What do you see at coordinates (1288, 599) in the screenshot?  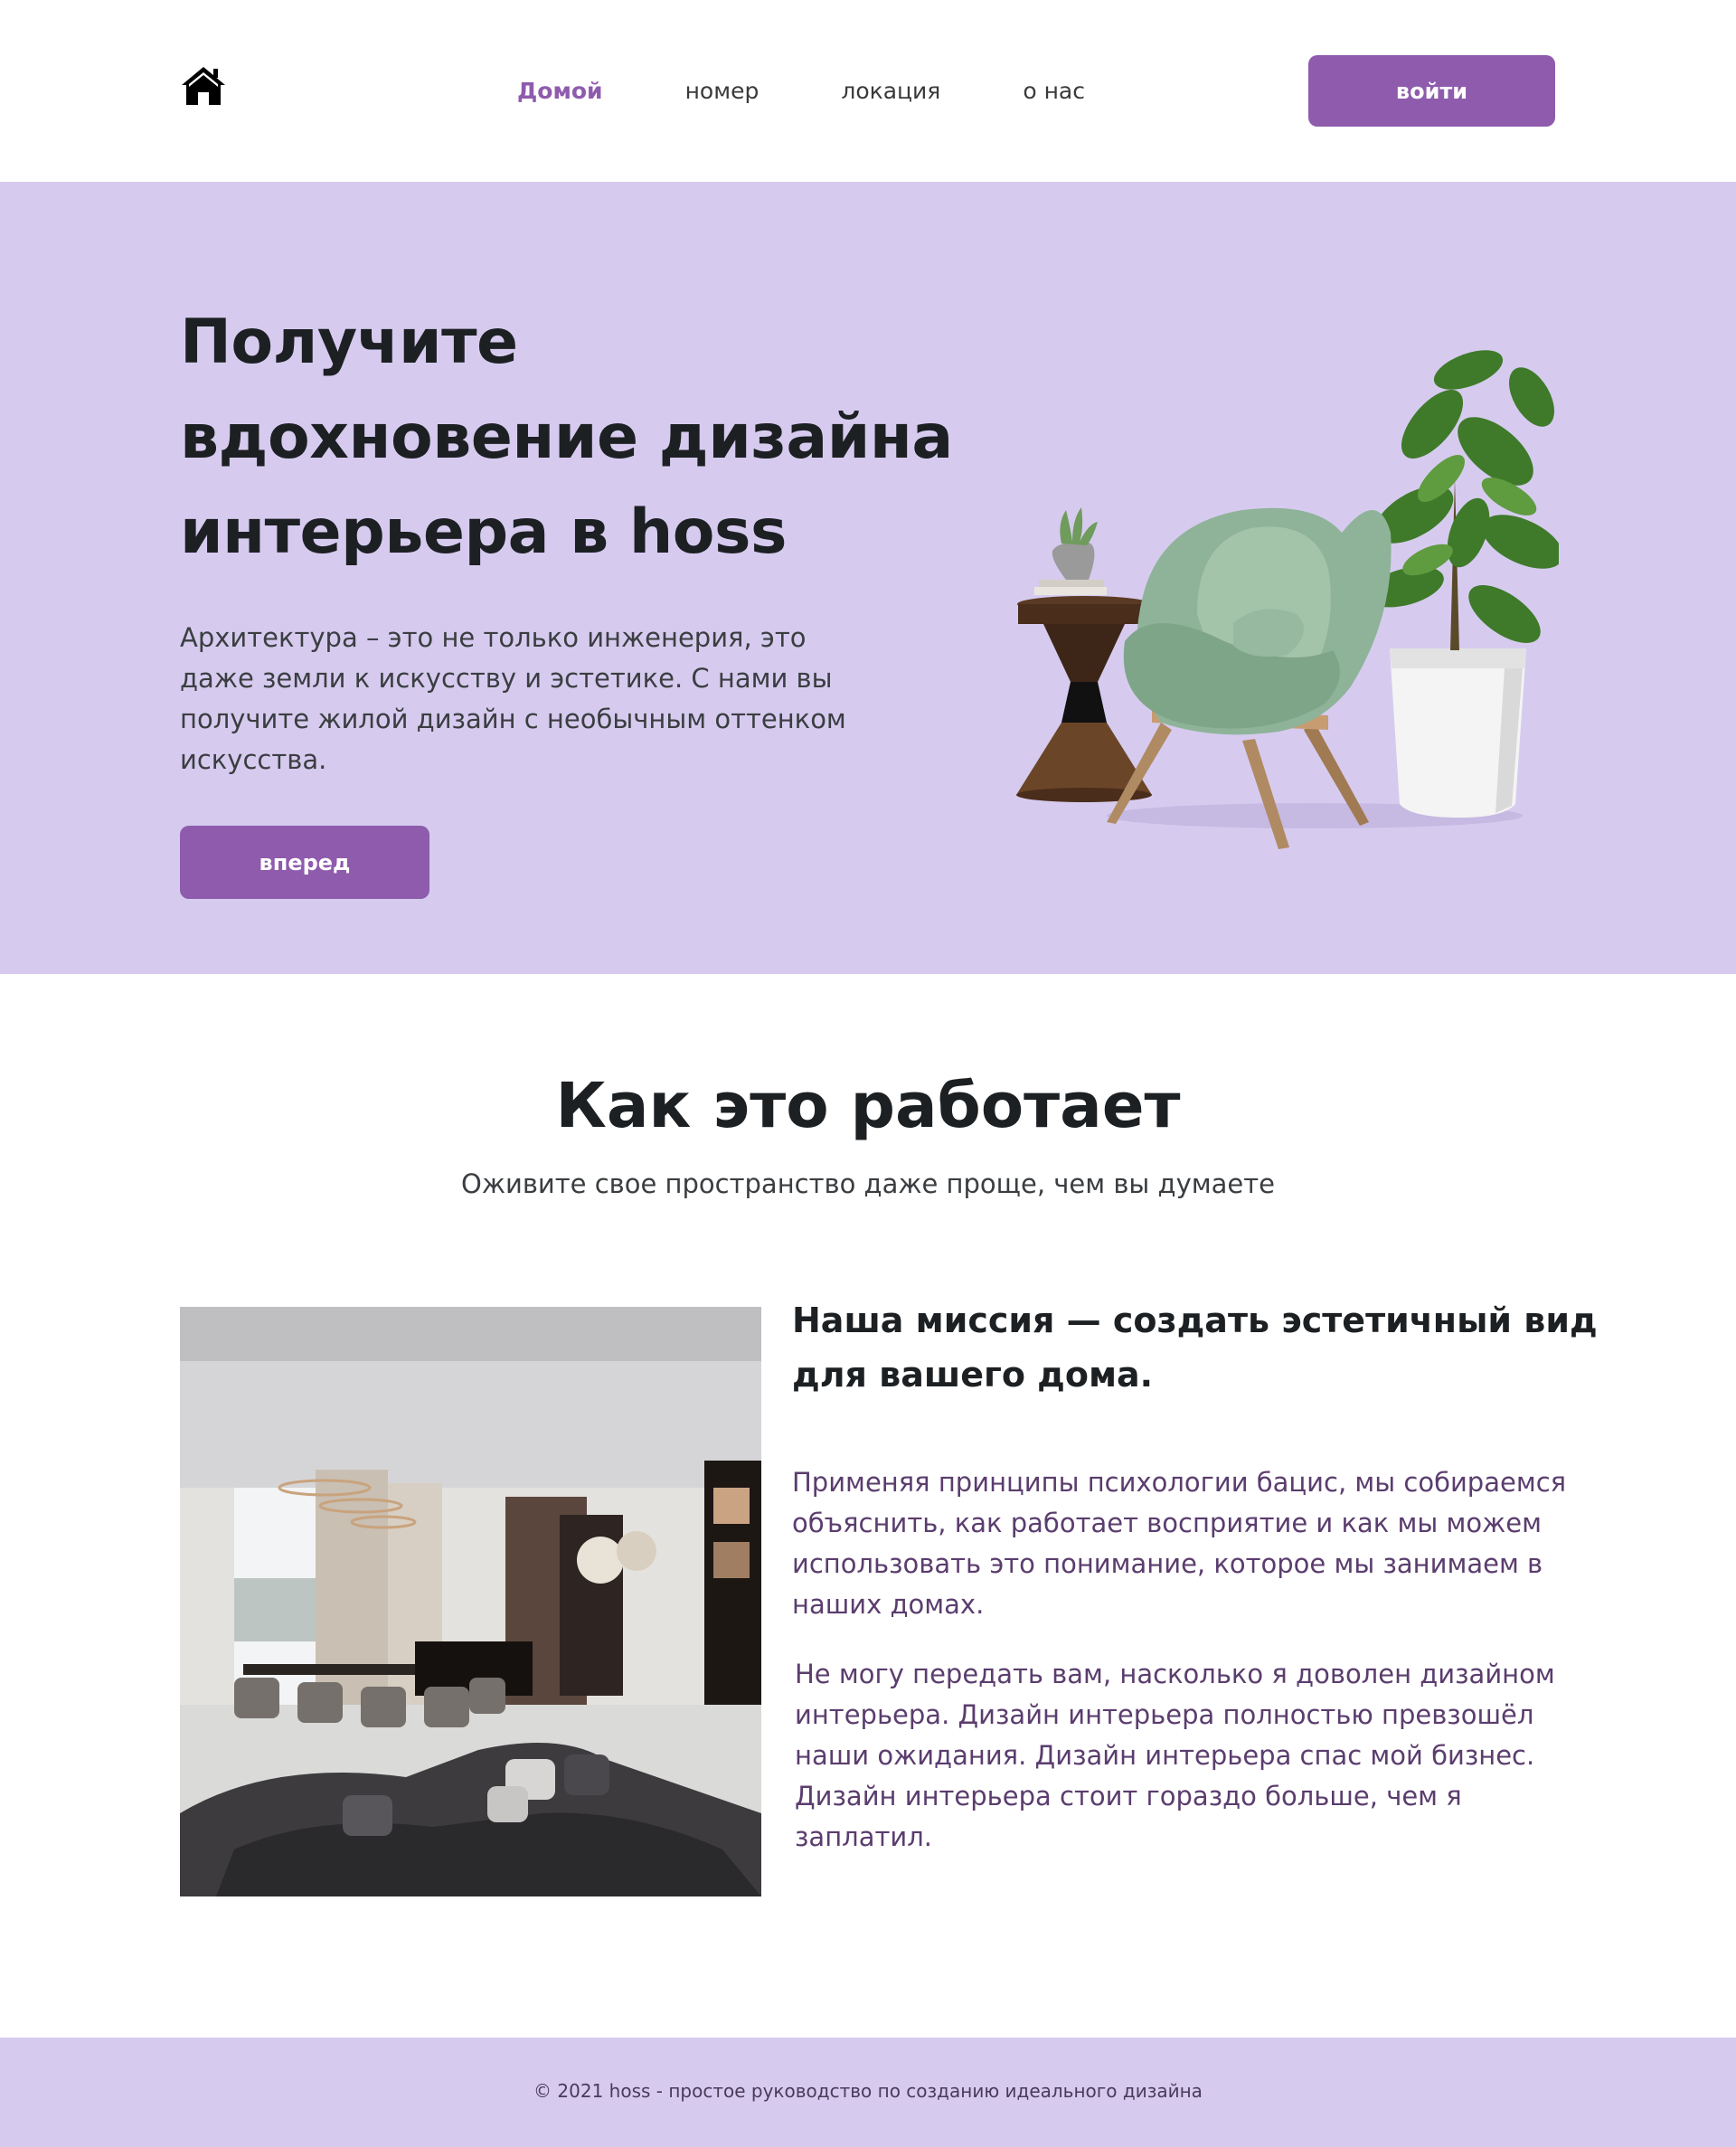 I see `armchair-plant-side-table-image` at bounding box center [1288, 599].